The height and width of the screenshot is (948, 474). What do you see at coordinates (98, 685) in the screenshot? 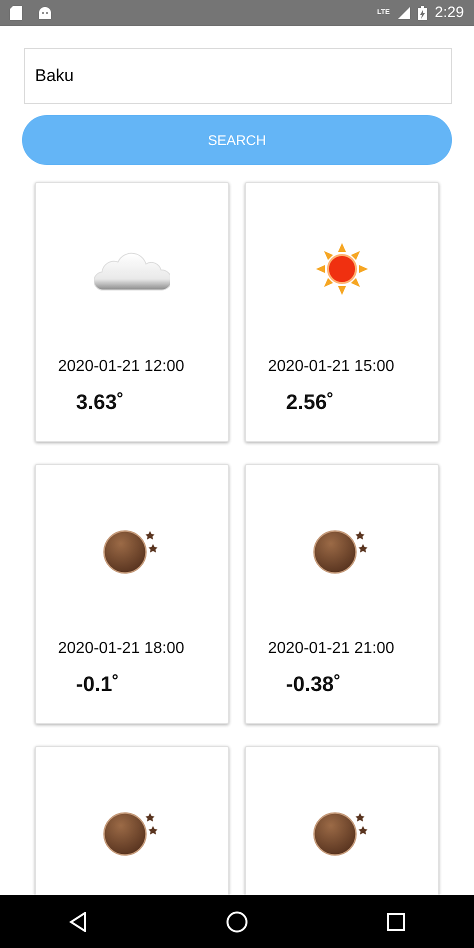
I see `temperature: -0.1˚` at bounding box center [98, 685].